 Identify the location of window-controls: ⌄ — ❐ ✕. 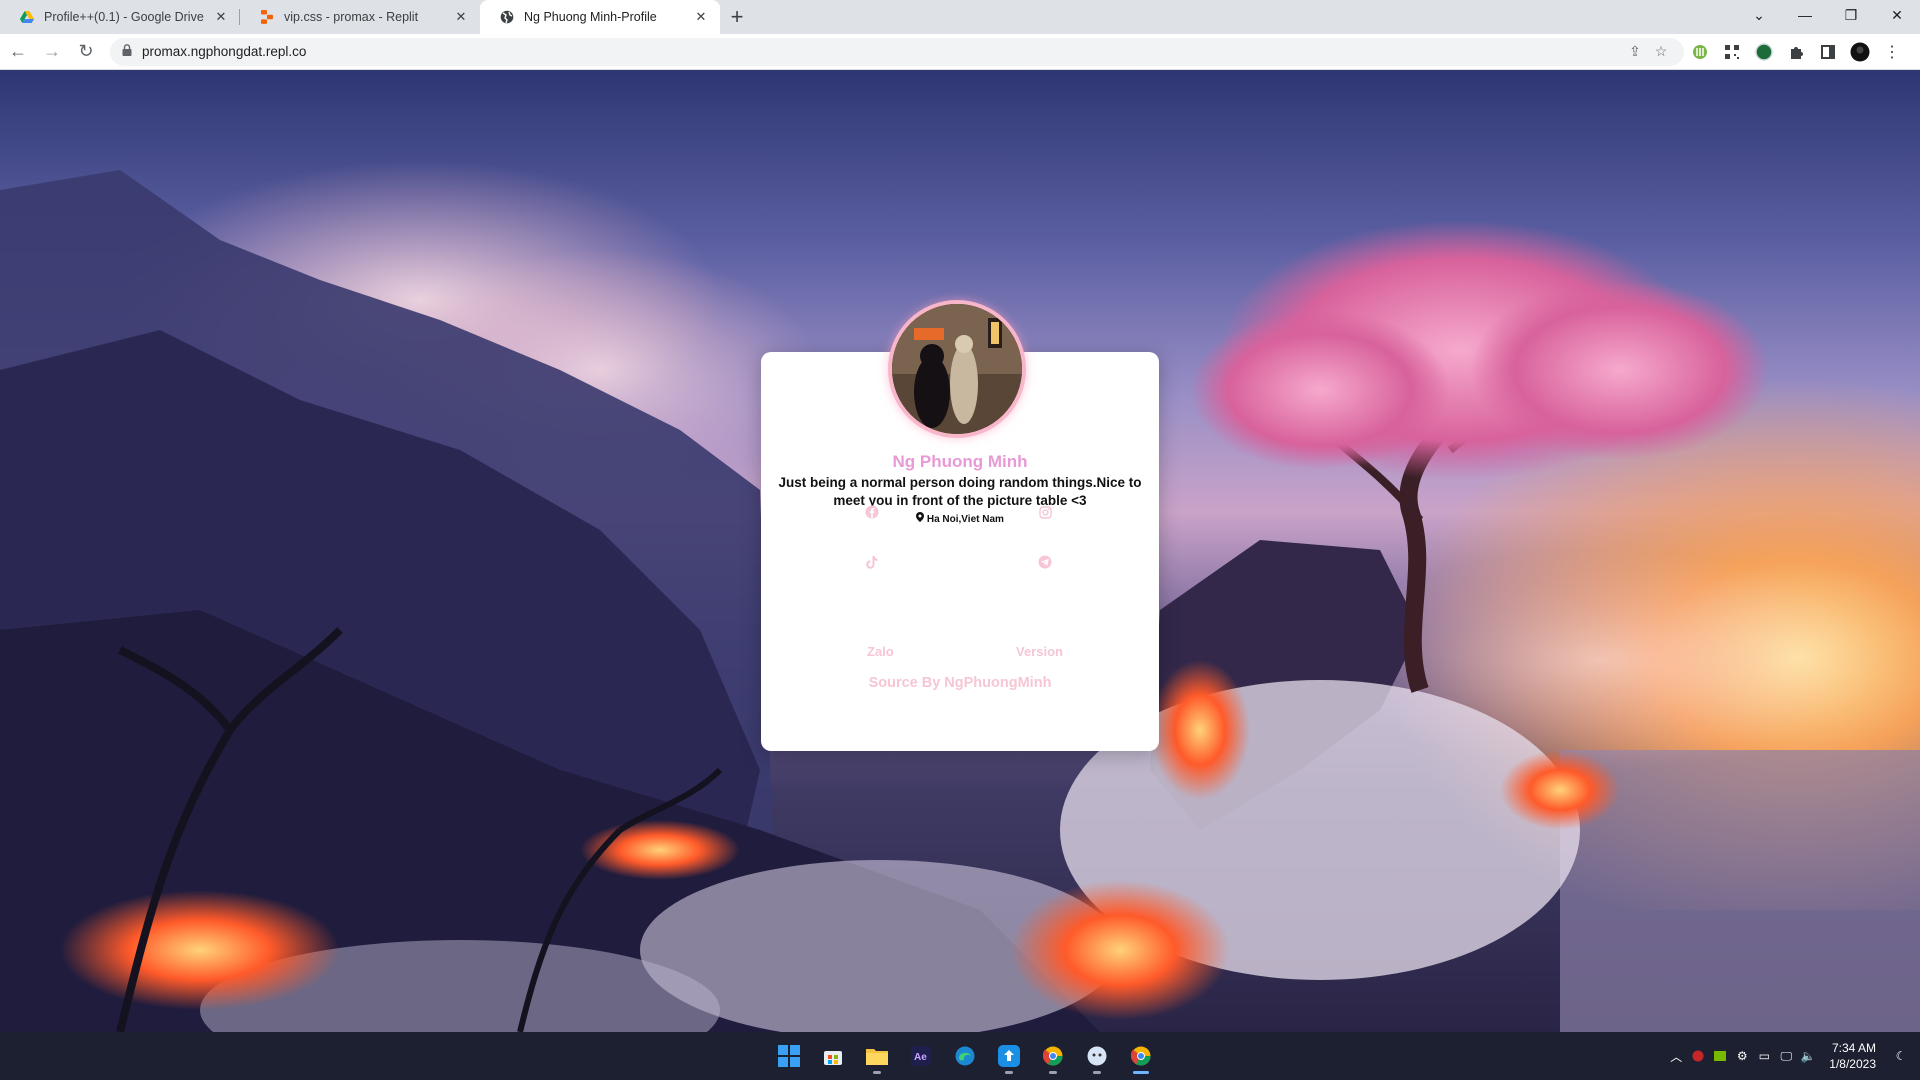
(1828, 17).